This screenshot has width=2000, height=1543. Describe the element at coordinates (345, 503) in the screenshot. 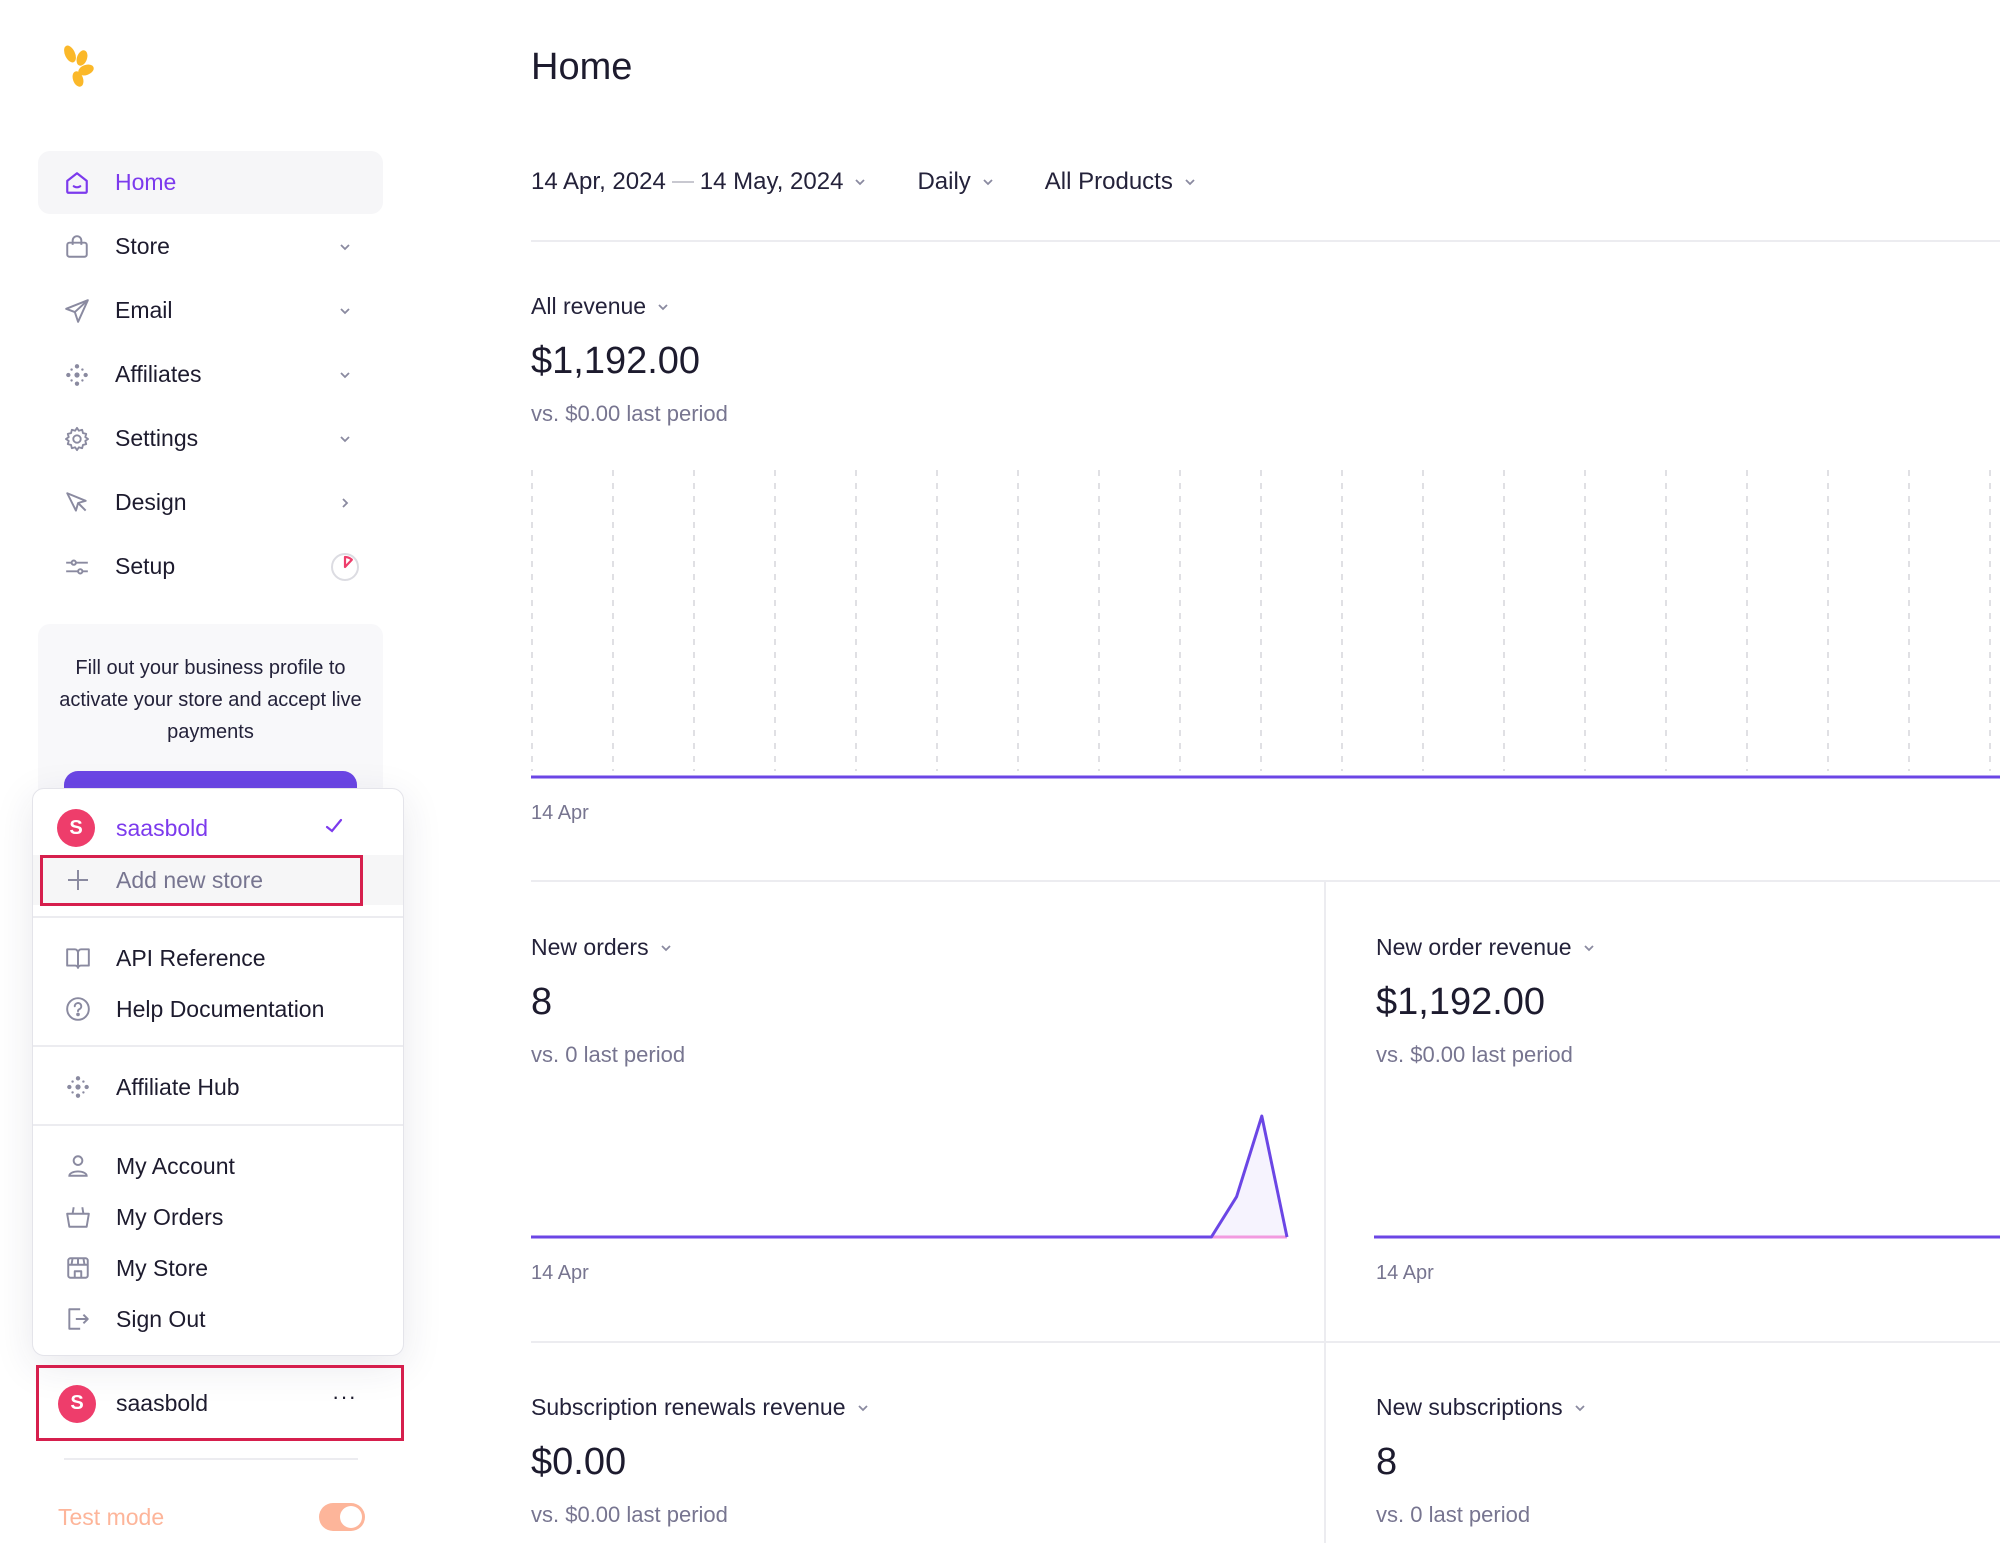

I see `chevron-right-icon` at that location.